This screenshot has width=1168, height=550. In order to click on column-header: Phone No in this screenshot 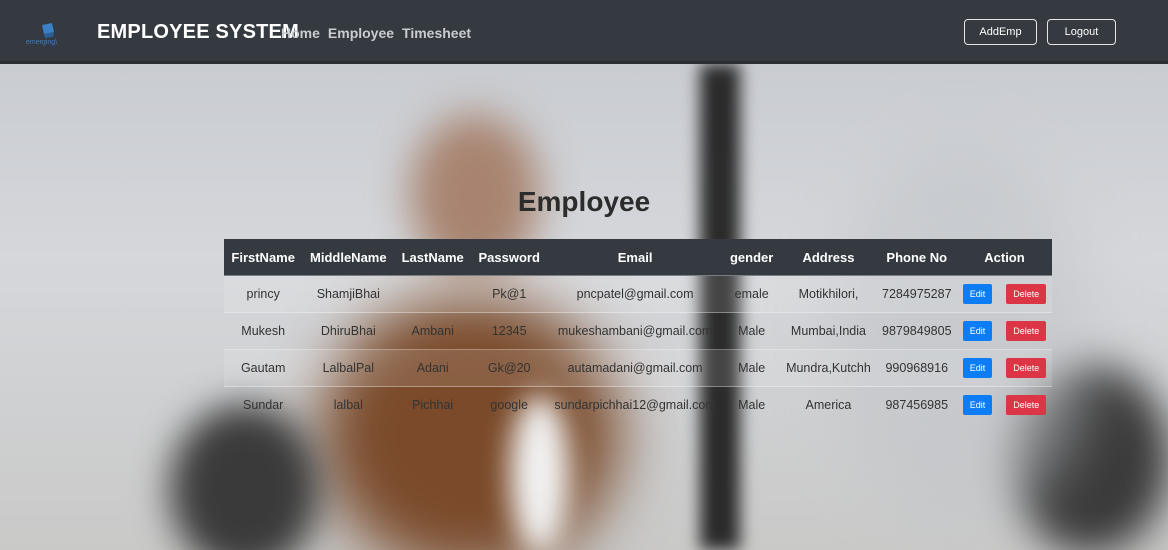, I will do `click(916, 257)`.